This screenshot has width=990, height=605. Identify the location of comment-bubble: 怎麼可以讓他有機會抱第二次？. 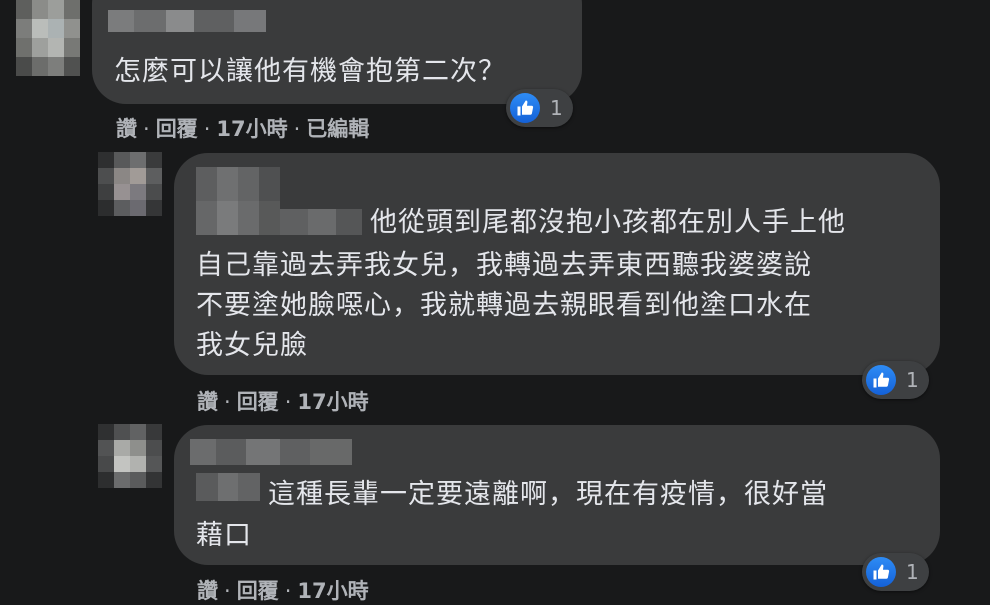
(337, 52).